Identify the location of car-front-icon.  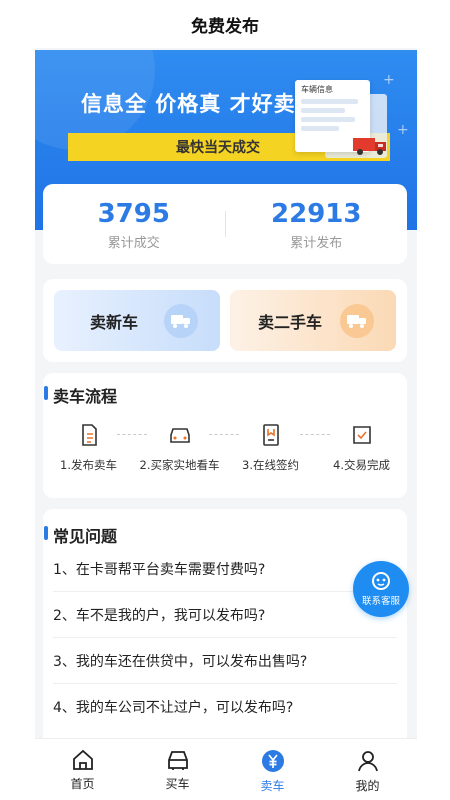
(177, 760).